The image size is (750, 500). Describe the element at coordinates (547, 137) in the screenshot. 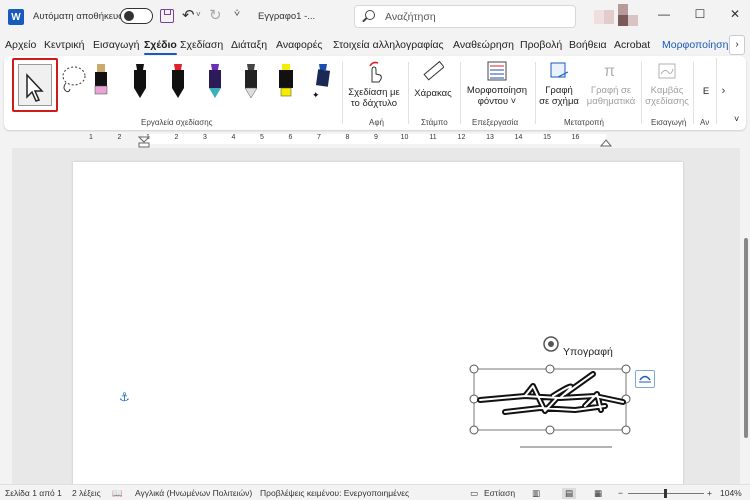

I see `ruler-number: 15` at that location.